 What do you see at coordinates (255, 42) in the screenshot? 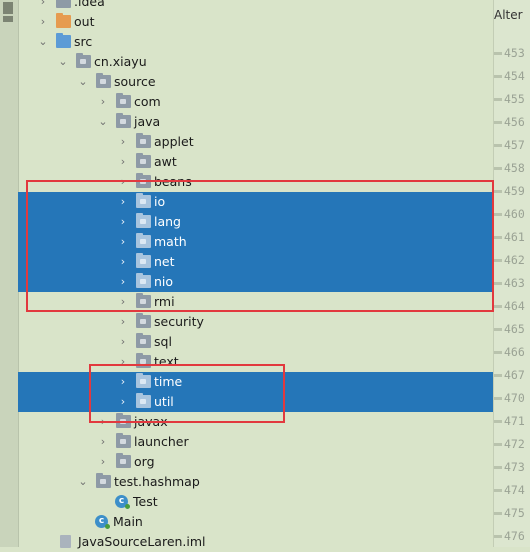
I see `tree-row: ⌄ src` at bounding box center [255, 42].